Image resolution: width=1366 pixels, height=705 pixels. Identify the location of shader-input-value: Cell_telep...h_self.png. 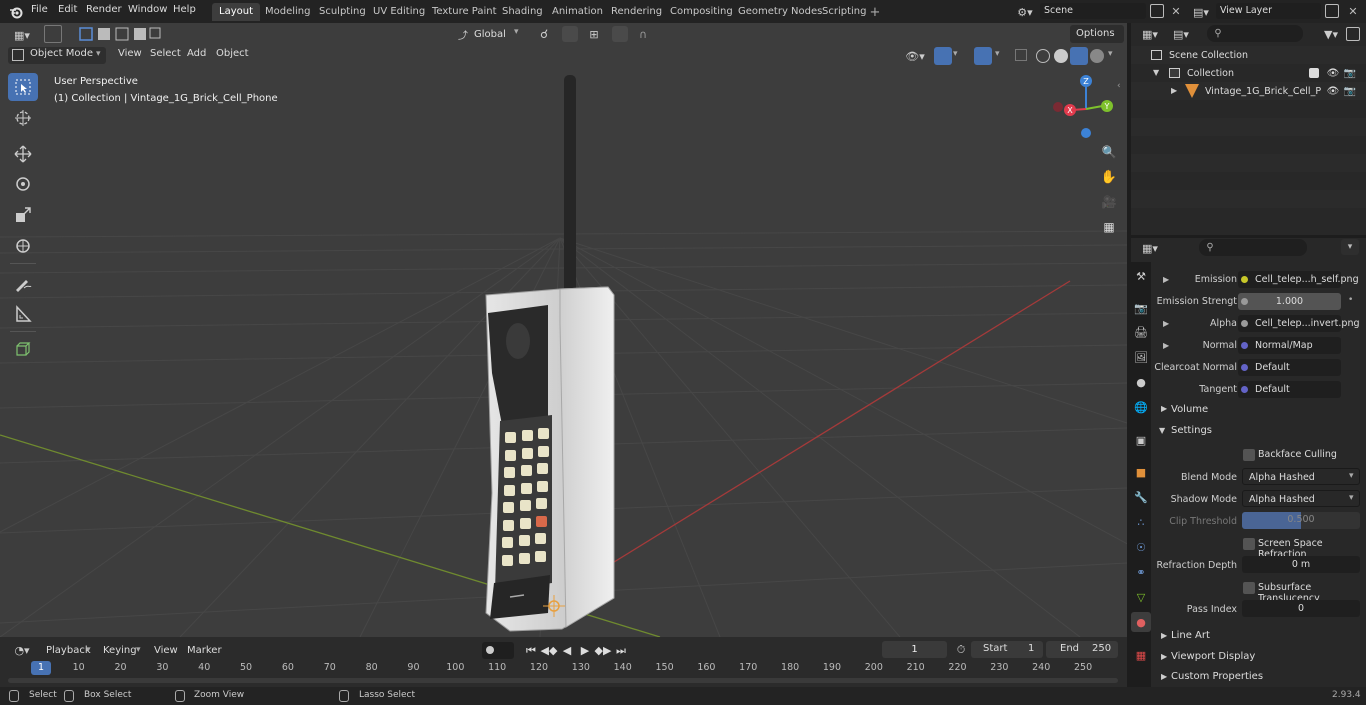
(1298, 279).